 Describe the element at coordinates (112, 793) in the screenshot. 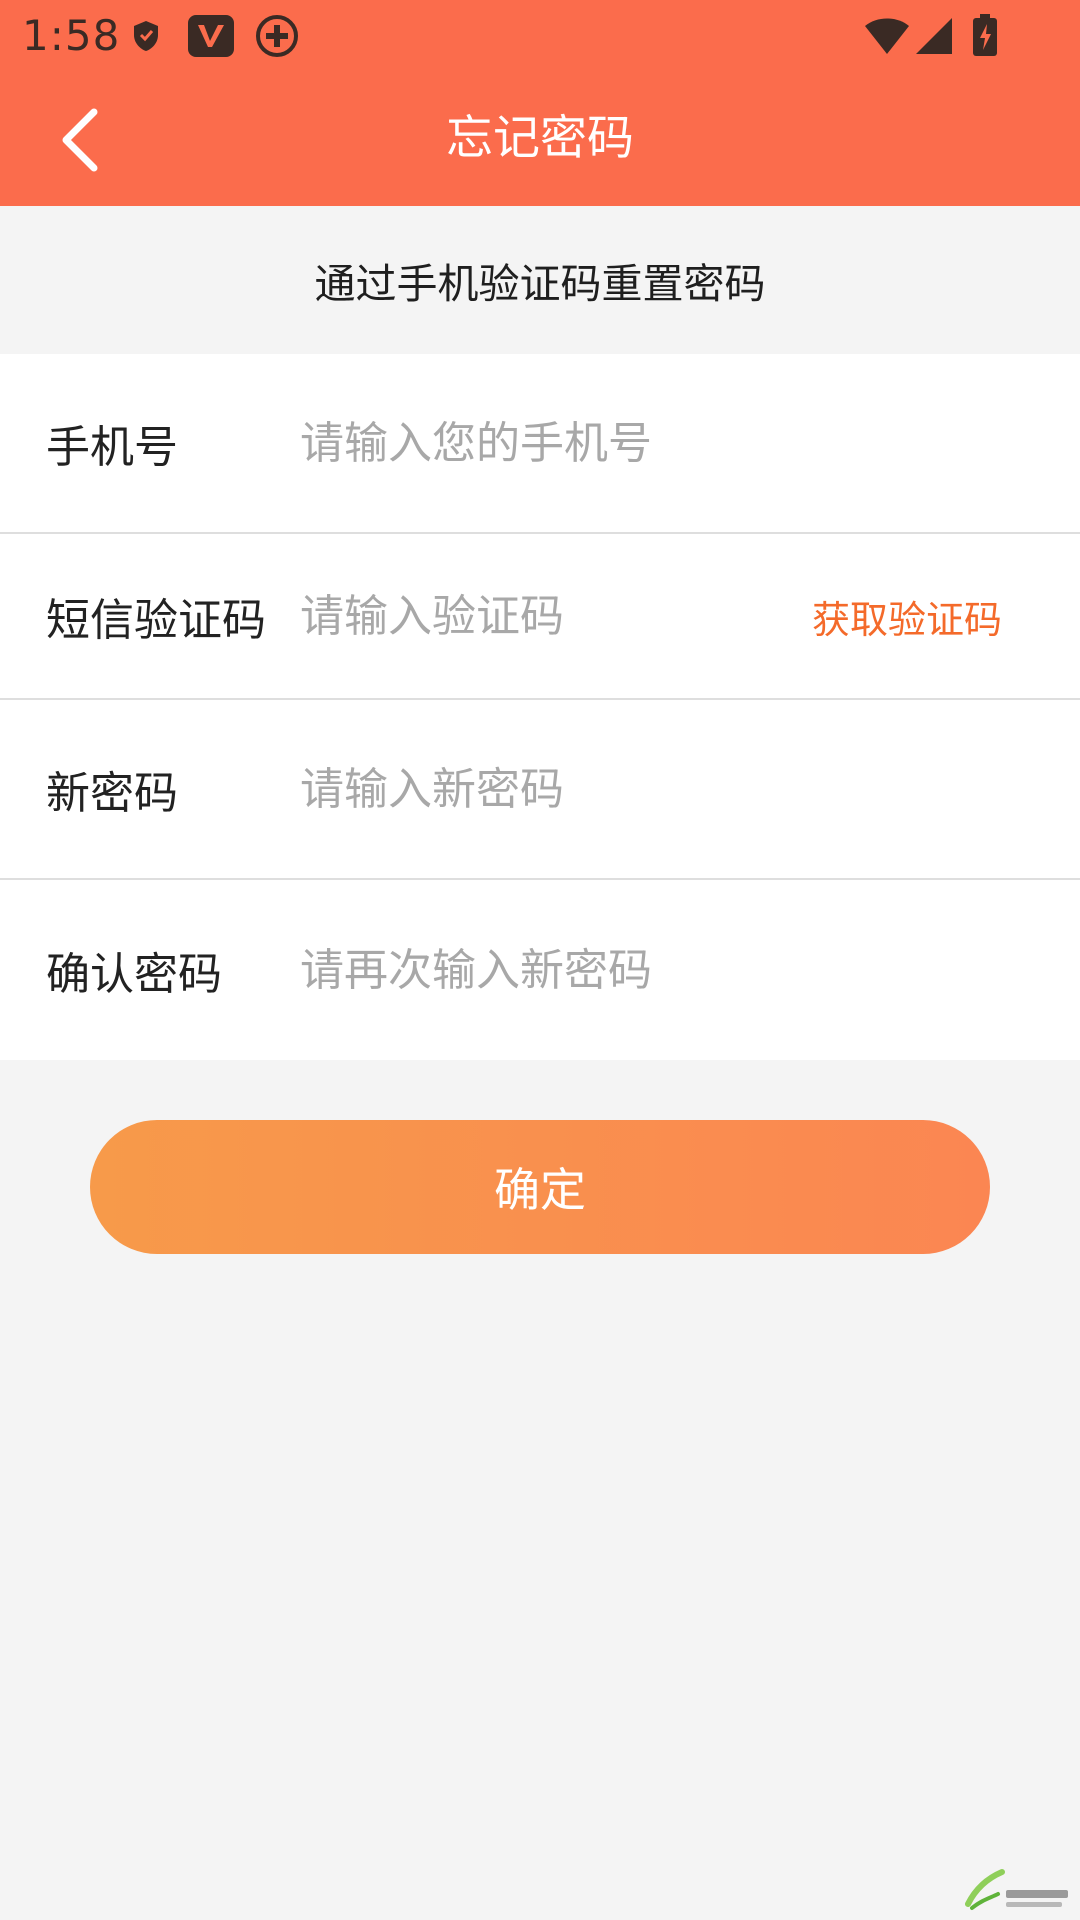

I see `new-password-label: 新密码` at that location.